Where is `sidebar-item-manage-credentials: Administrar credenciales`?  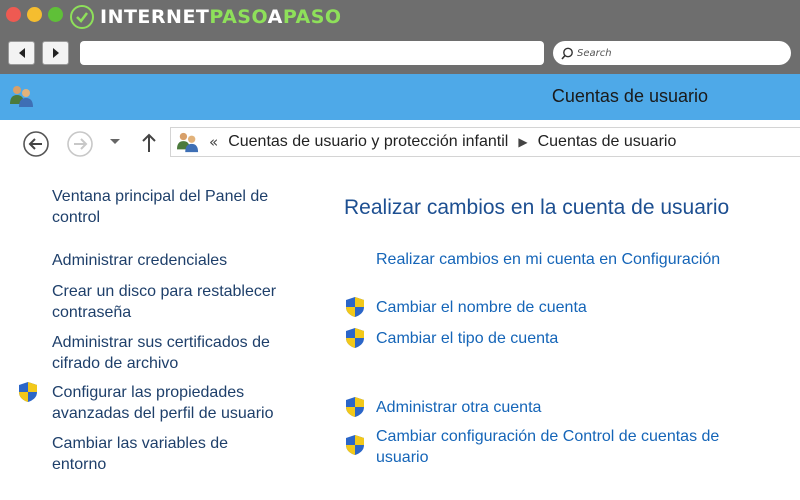
sidebar-item-manage-credentials: Administrar credenciales is located at coordinates (179, 260).